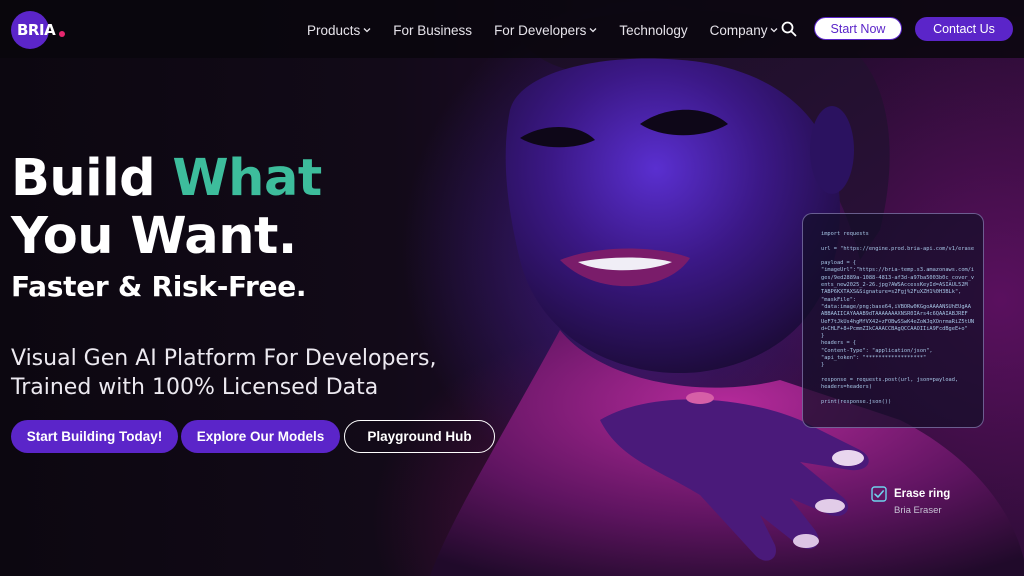 The height and width of the screenshot is (576, 1024). What do you see at coordinates (334, 30) in the screenshot?
I see `nav-item-label: Products` at bounding box center [334, 30].